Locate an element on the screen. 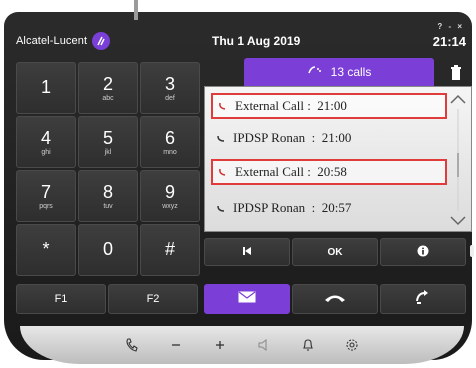  info-icon is located at coordinates (423, 252).